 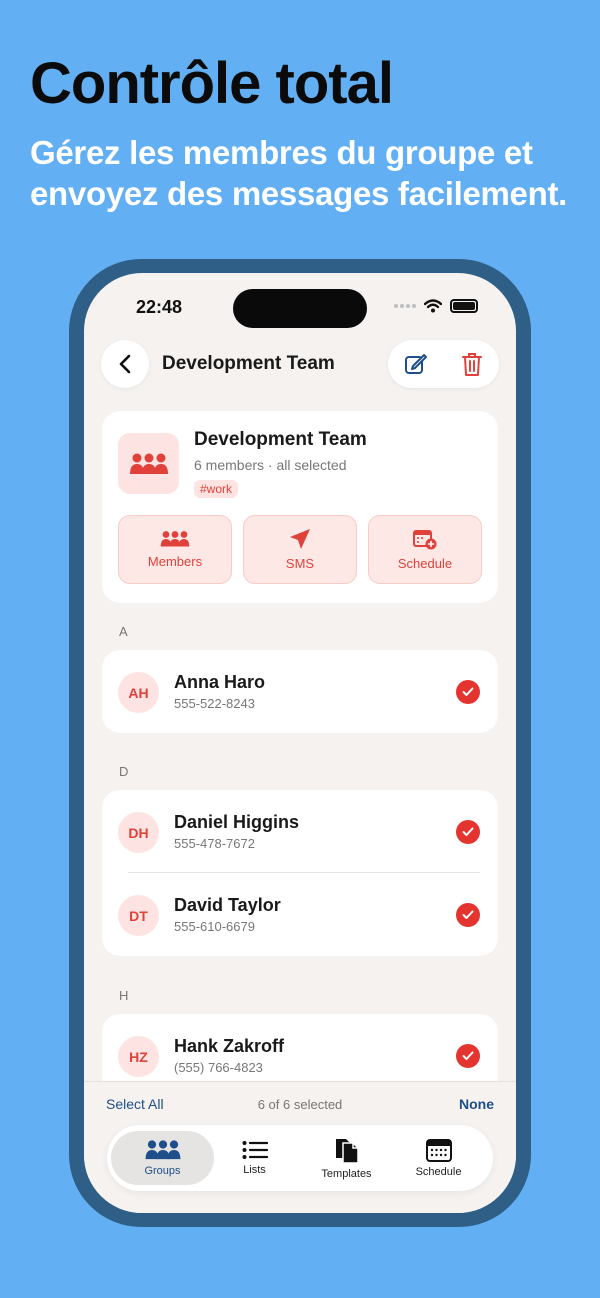 What do you see at coordinates (218, 1067) in the screenshot?
I see `contact-phone: (555) 766-4823` at bounding box center [218, 1067].